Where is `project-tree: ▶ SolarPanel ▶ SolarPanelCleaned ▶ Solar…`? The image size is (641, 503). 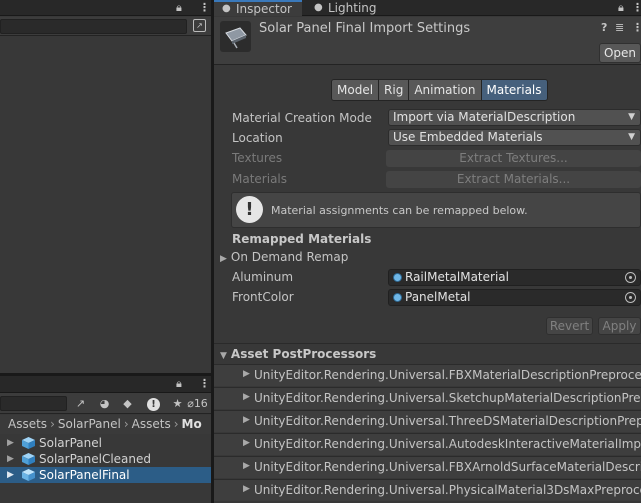
project-tree: ▶ SolarPanel ▶ SolarPanelCleaned ▶ Solar… is located at coordinates (105, 459).